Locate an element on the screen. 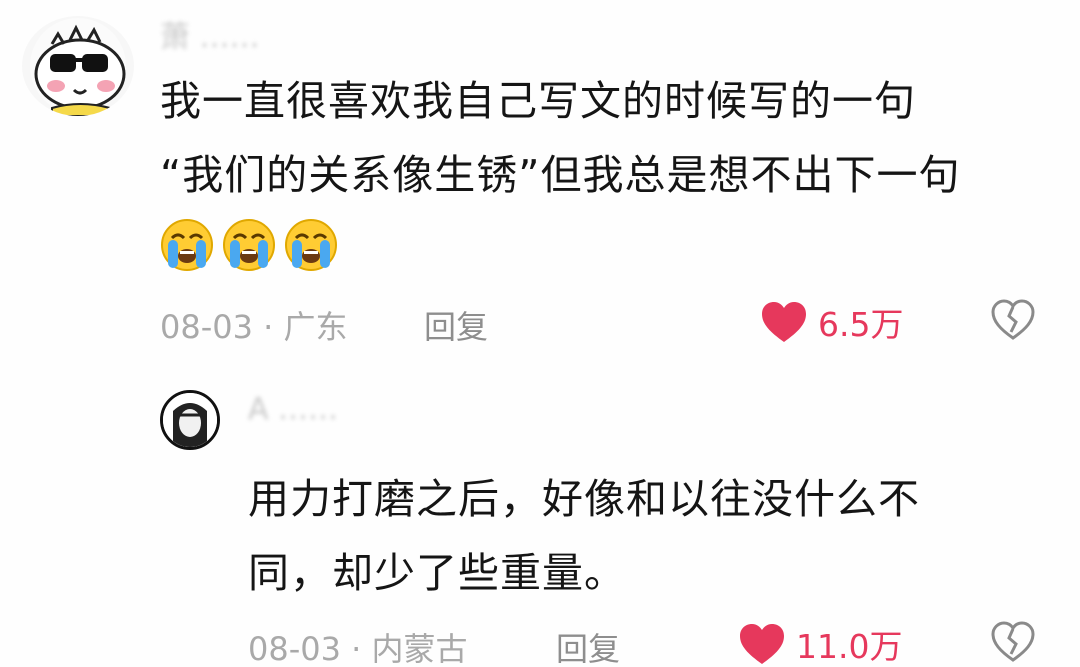 The width and height of the screenshot is (1080, 667). emoji-row is located at coordinates (249, 245).